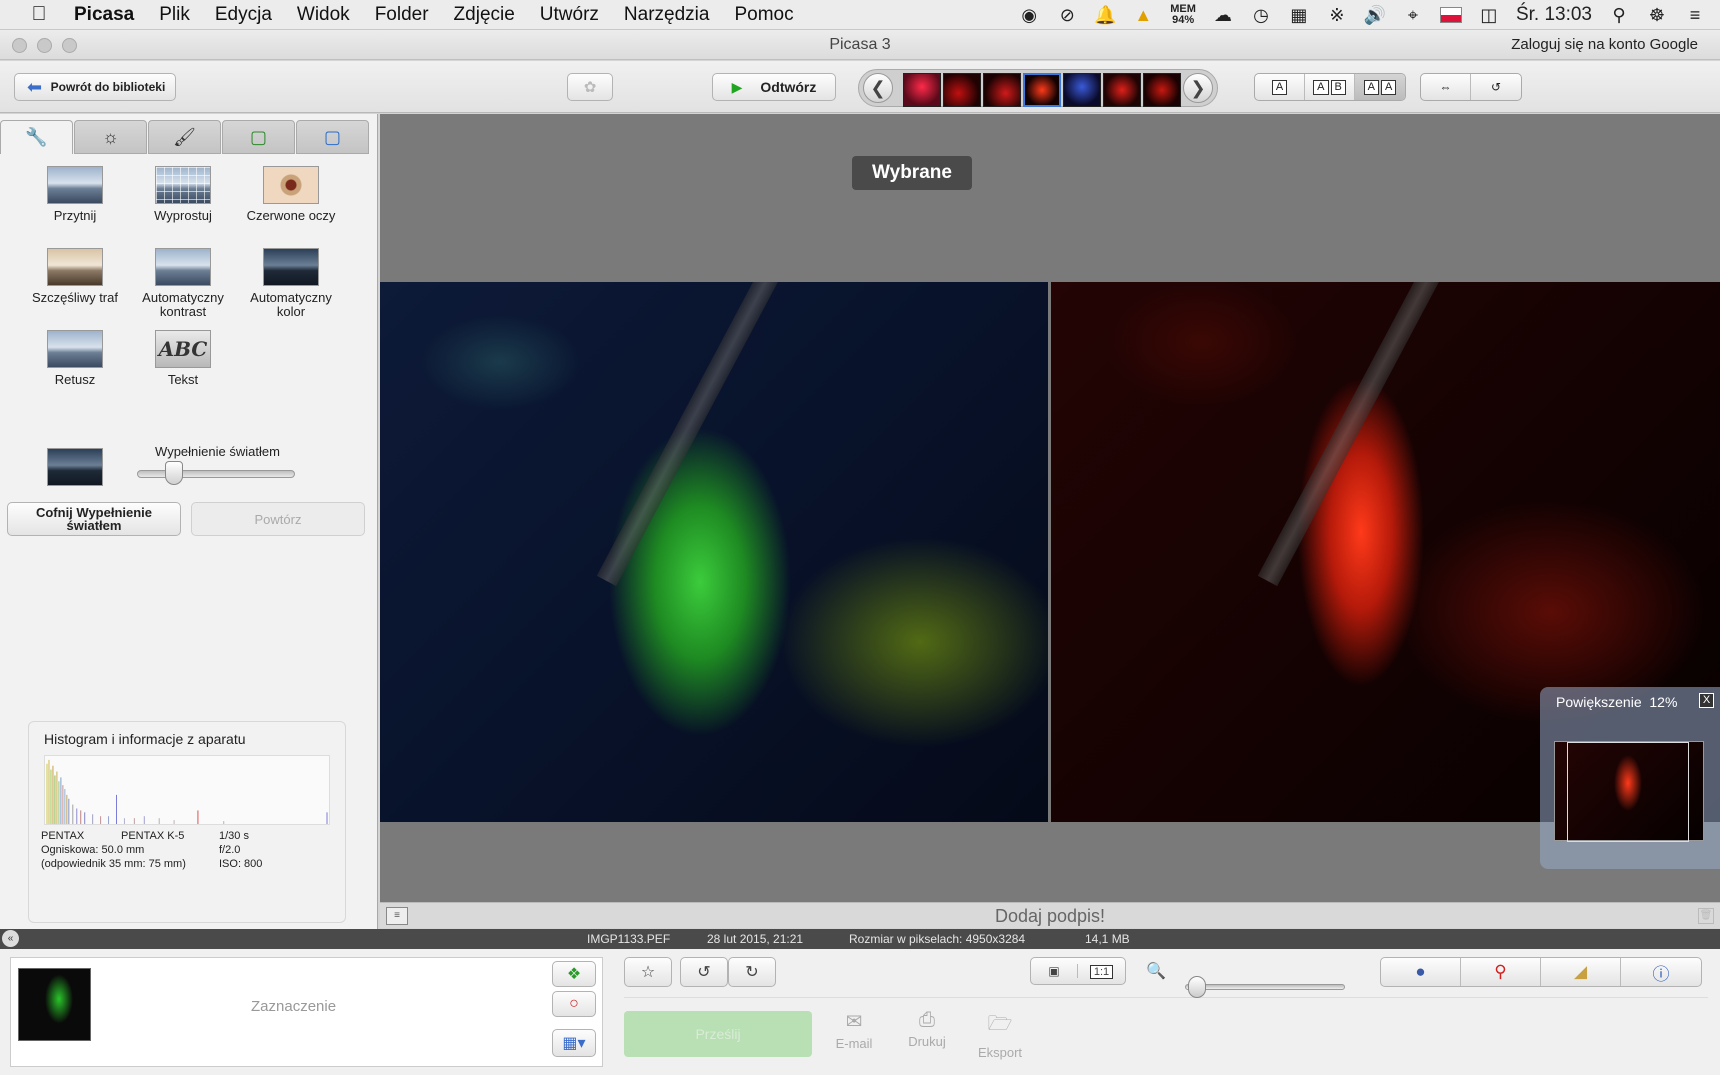 The width and height of the screenshot is (1720, 1075). I want to click on menu-pomoc: Pomoc, so click(763, 15).